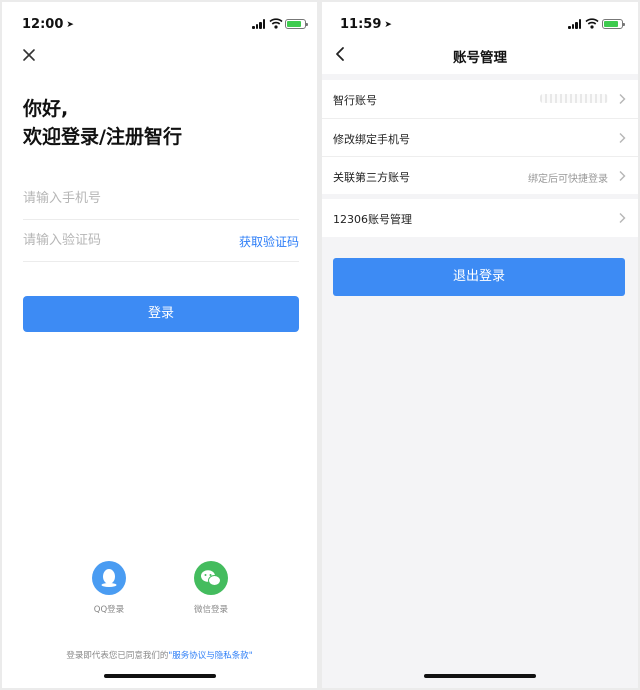 The height and width of the screenshot is (690, 640). I want to click on greeting-line-1: 你好,, so click(46, 109).